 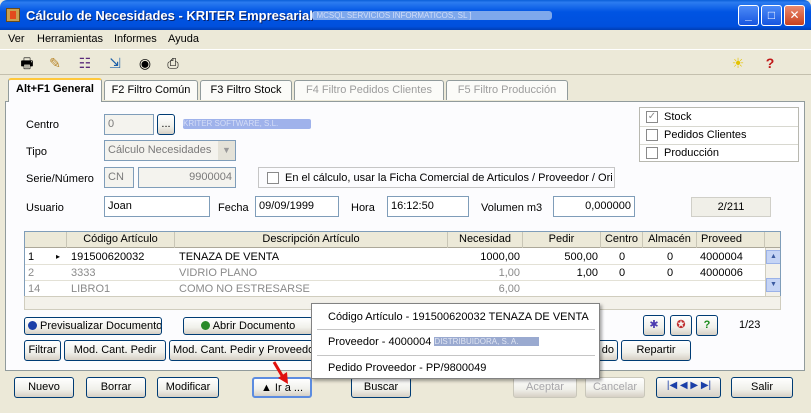 I want to click on cell-necesidad: 1,00, so click(x=484, y=273).